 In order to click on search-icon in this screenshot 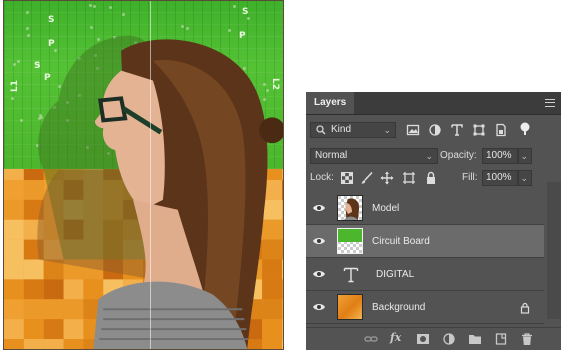, I will do `click(321, 130)`.